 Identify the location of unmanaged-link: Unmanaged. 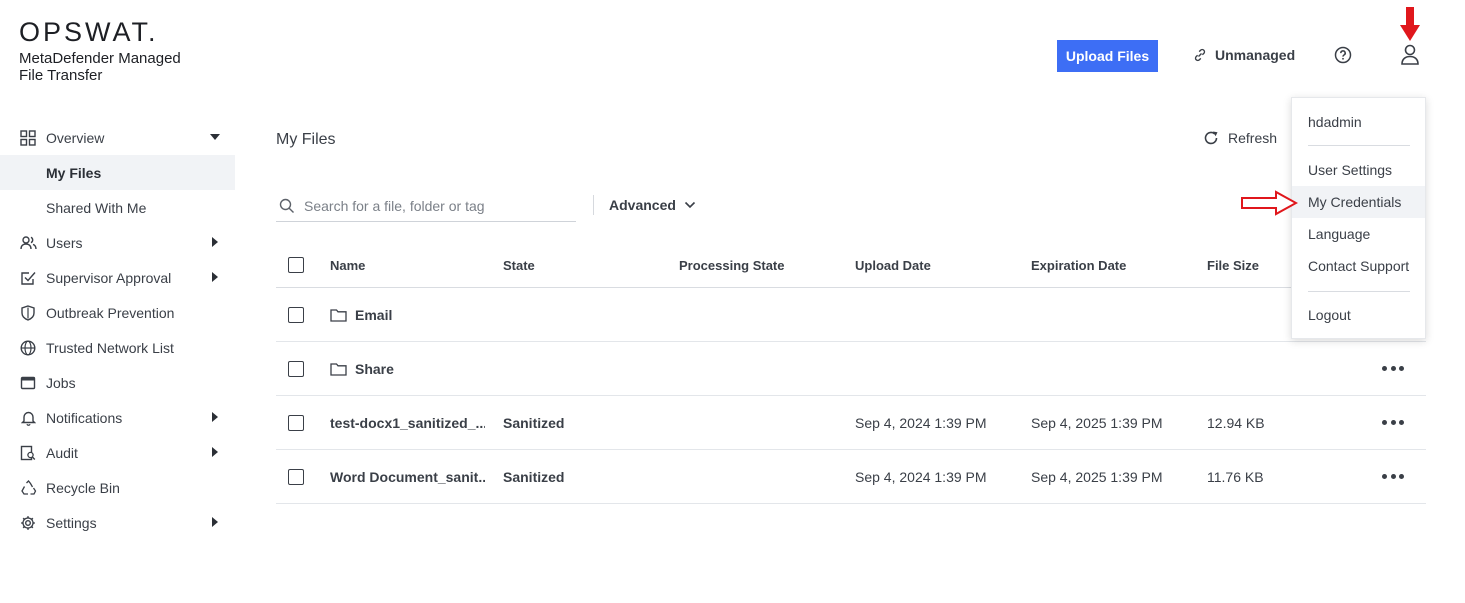
(1244, 55).